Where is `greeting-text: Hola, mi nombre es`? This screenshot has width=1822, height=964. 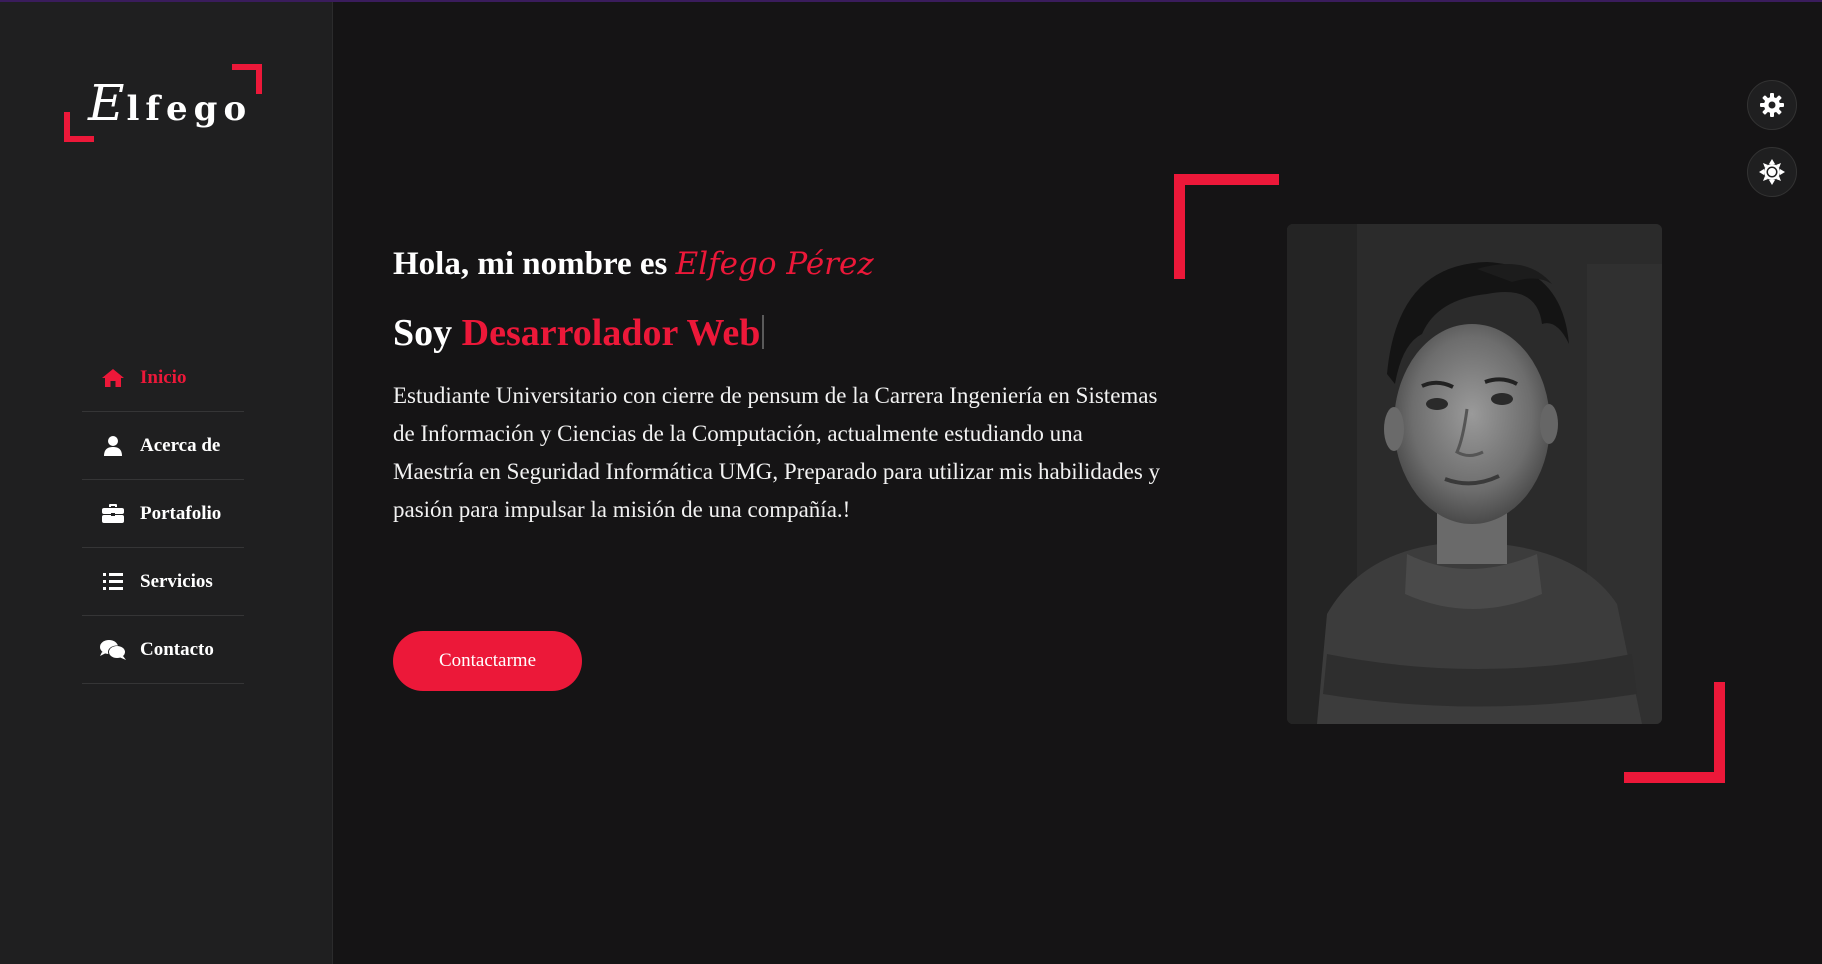 greeting-text: Hola, mi nombre es is located at coordinates (534, 264).